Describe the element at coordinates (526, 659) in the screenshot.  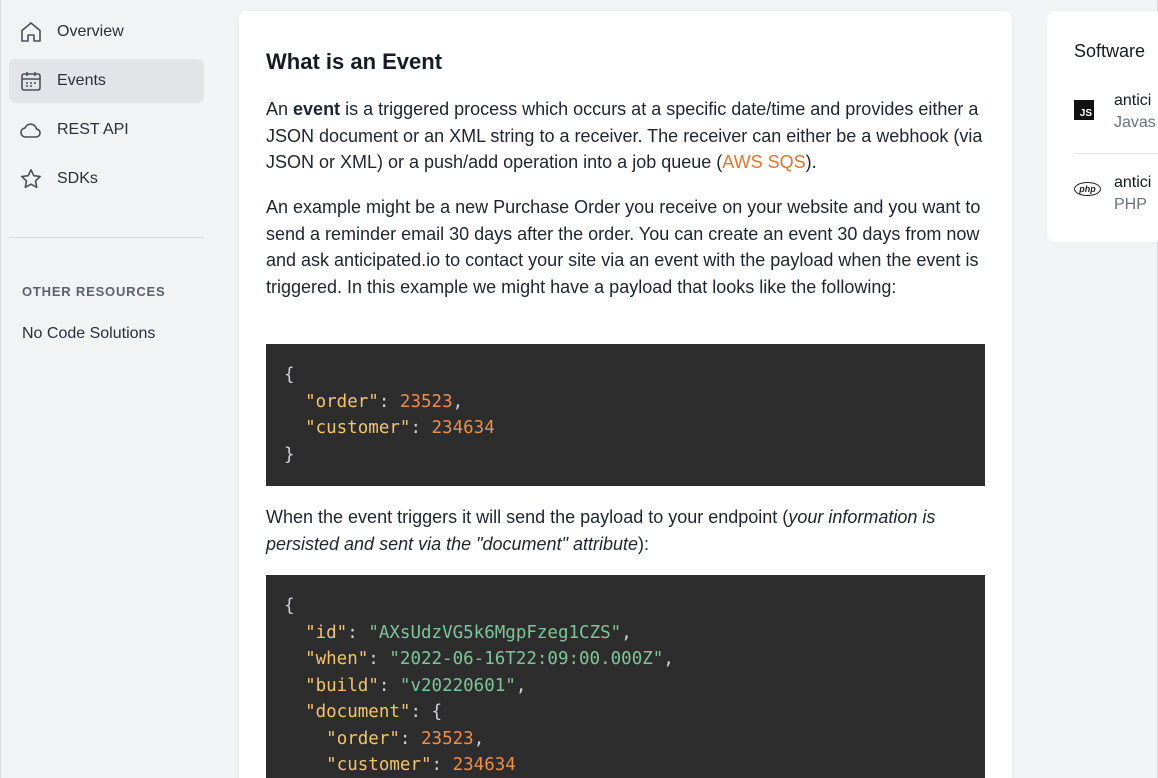
I see `code-string: "2022-06-16T22:09:00.000Z"` at that location.